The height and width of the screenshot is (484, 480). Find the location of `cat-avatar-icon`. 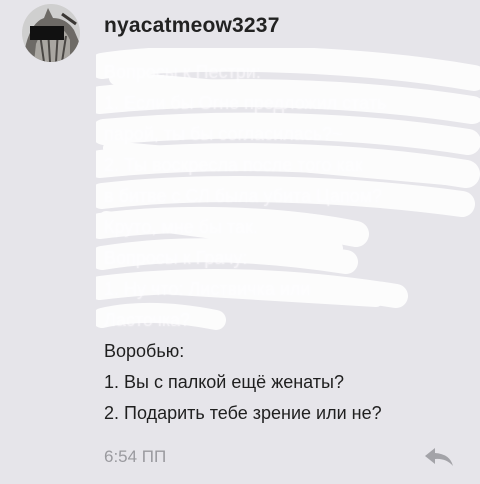

cat-avatar-icon is located at coordinates (51, 33).